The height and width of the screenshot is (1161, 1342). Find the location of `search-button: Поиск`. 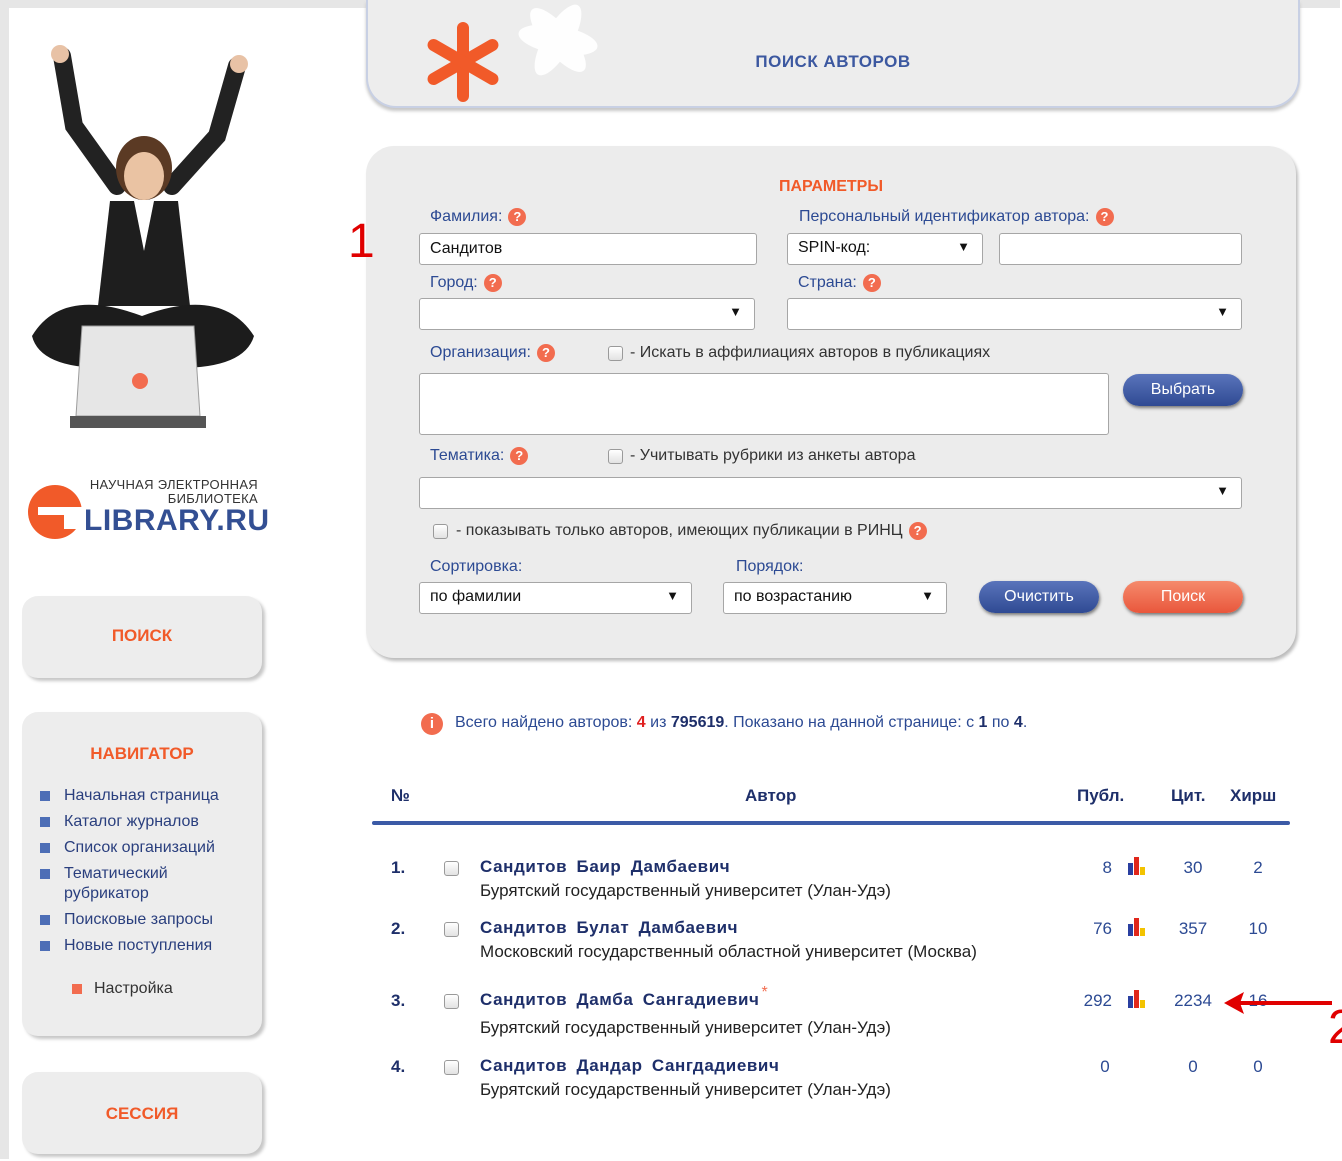

search-button: Поиск is located at coordinates (1183, 597).